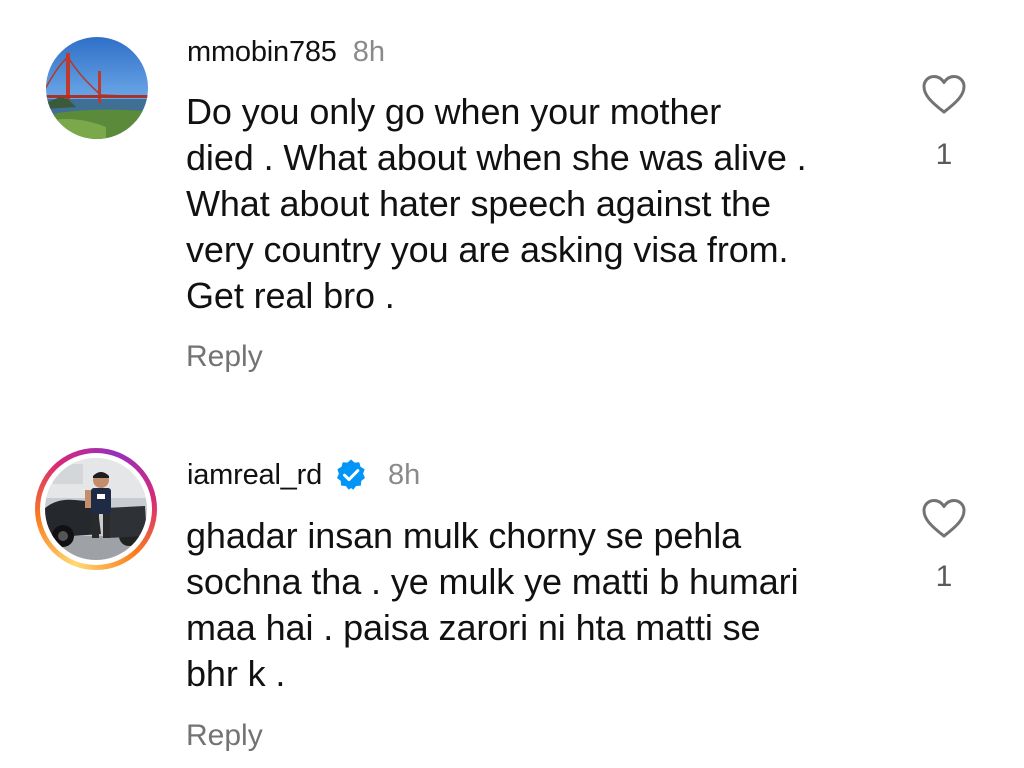 The image size is (1024, 768). What do you see at coordinates (262, 52) in the screenshot?
I see `username: mmobin785` at bounding box center [262, 52].